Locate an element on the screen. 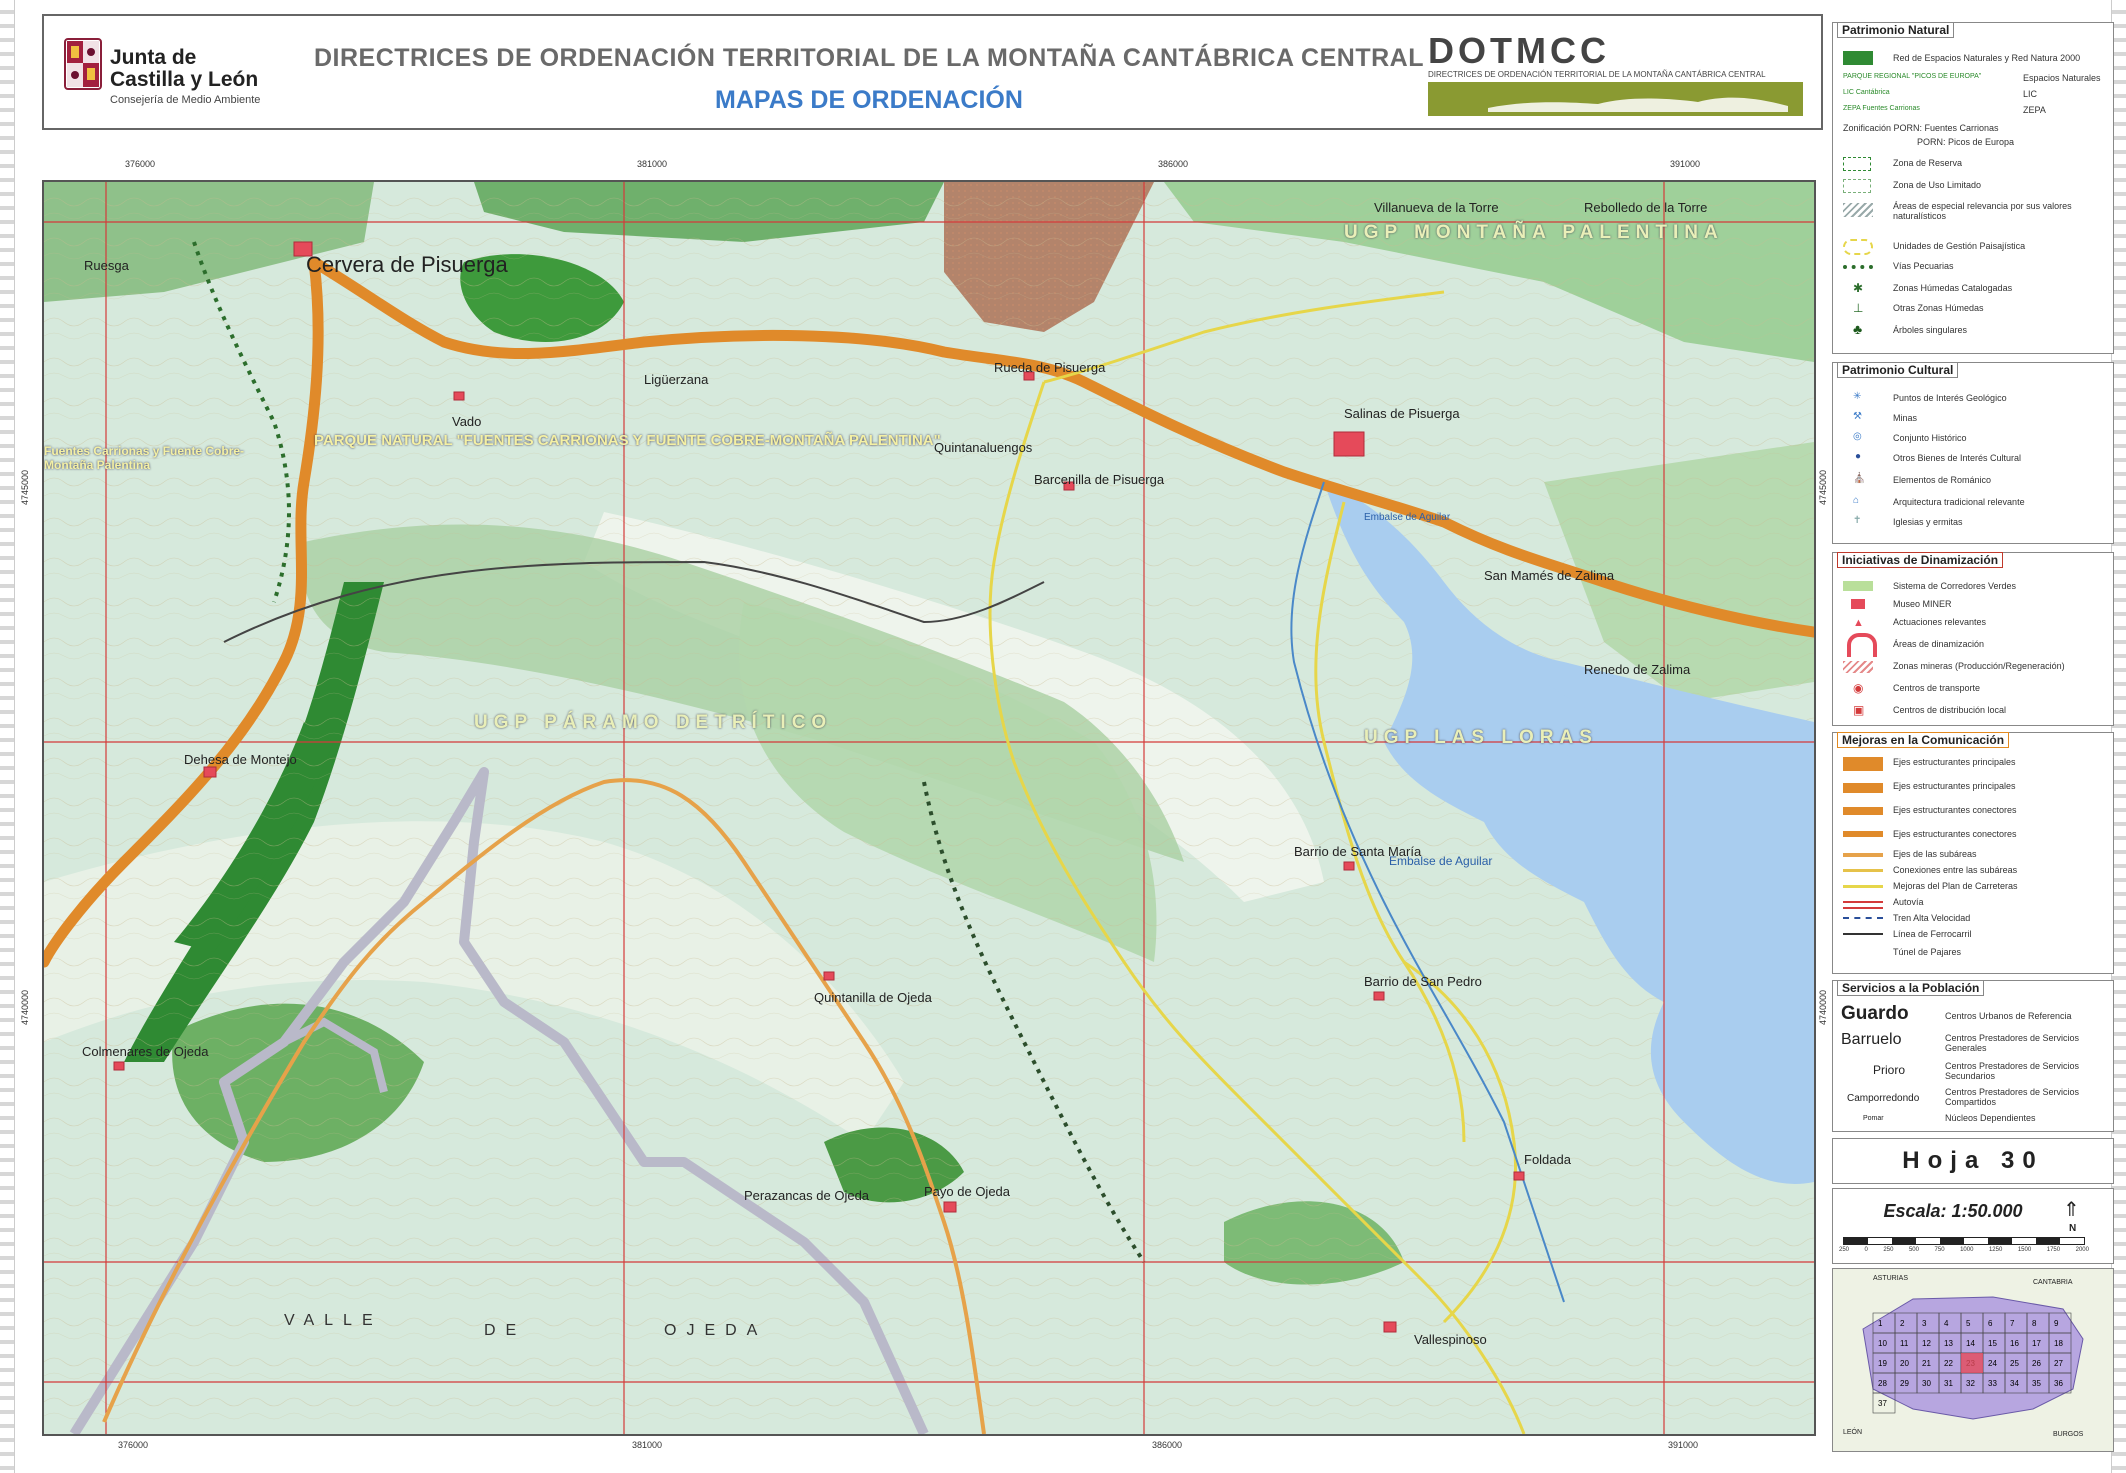  bic-icon: ● is located at coordinates (1858, 456).